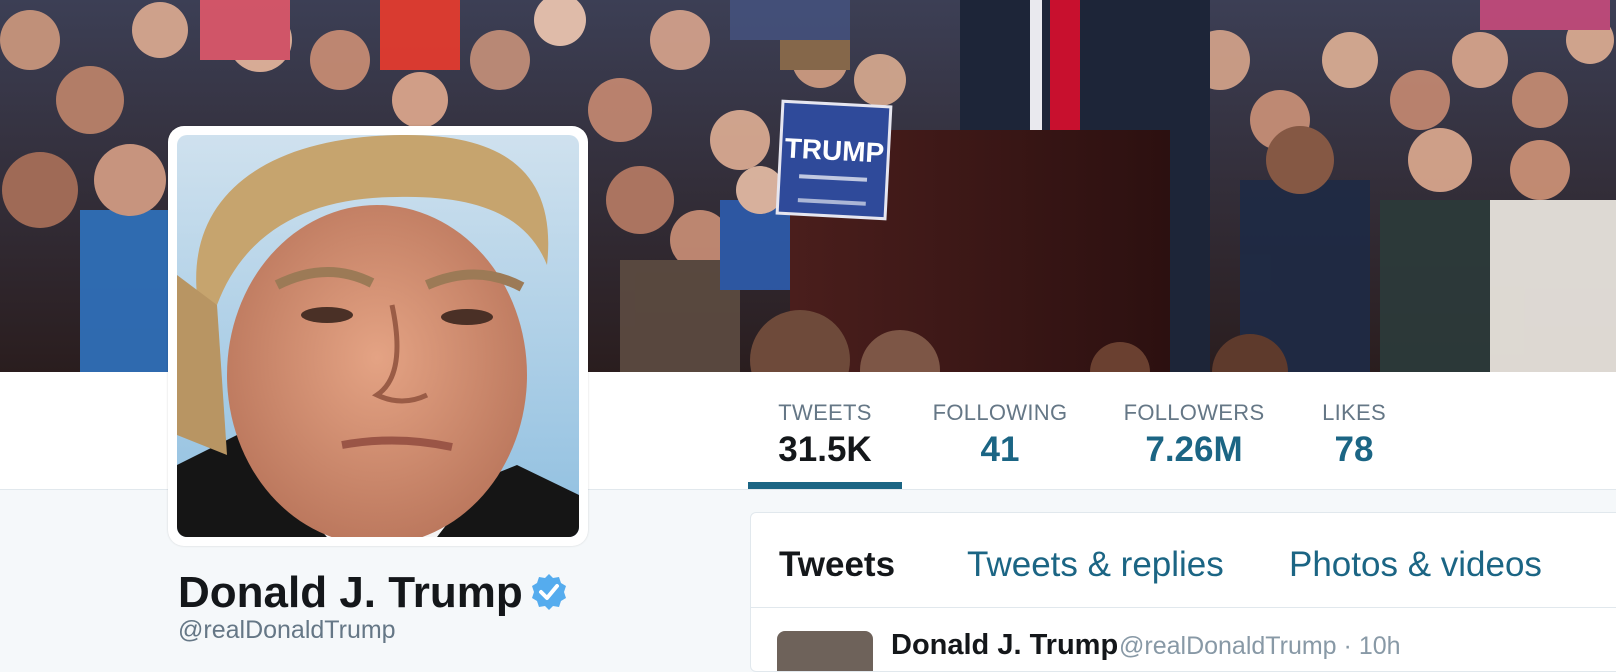 The height and width of the screenshot is (672, 1616). What do you see at coordinates (834, 150) in the screenshot?
I see `banner-sign-text: TRUMP` at bounding box center [834, 150].